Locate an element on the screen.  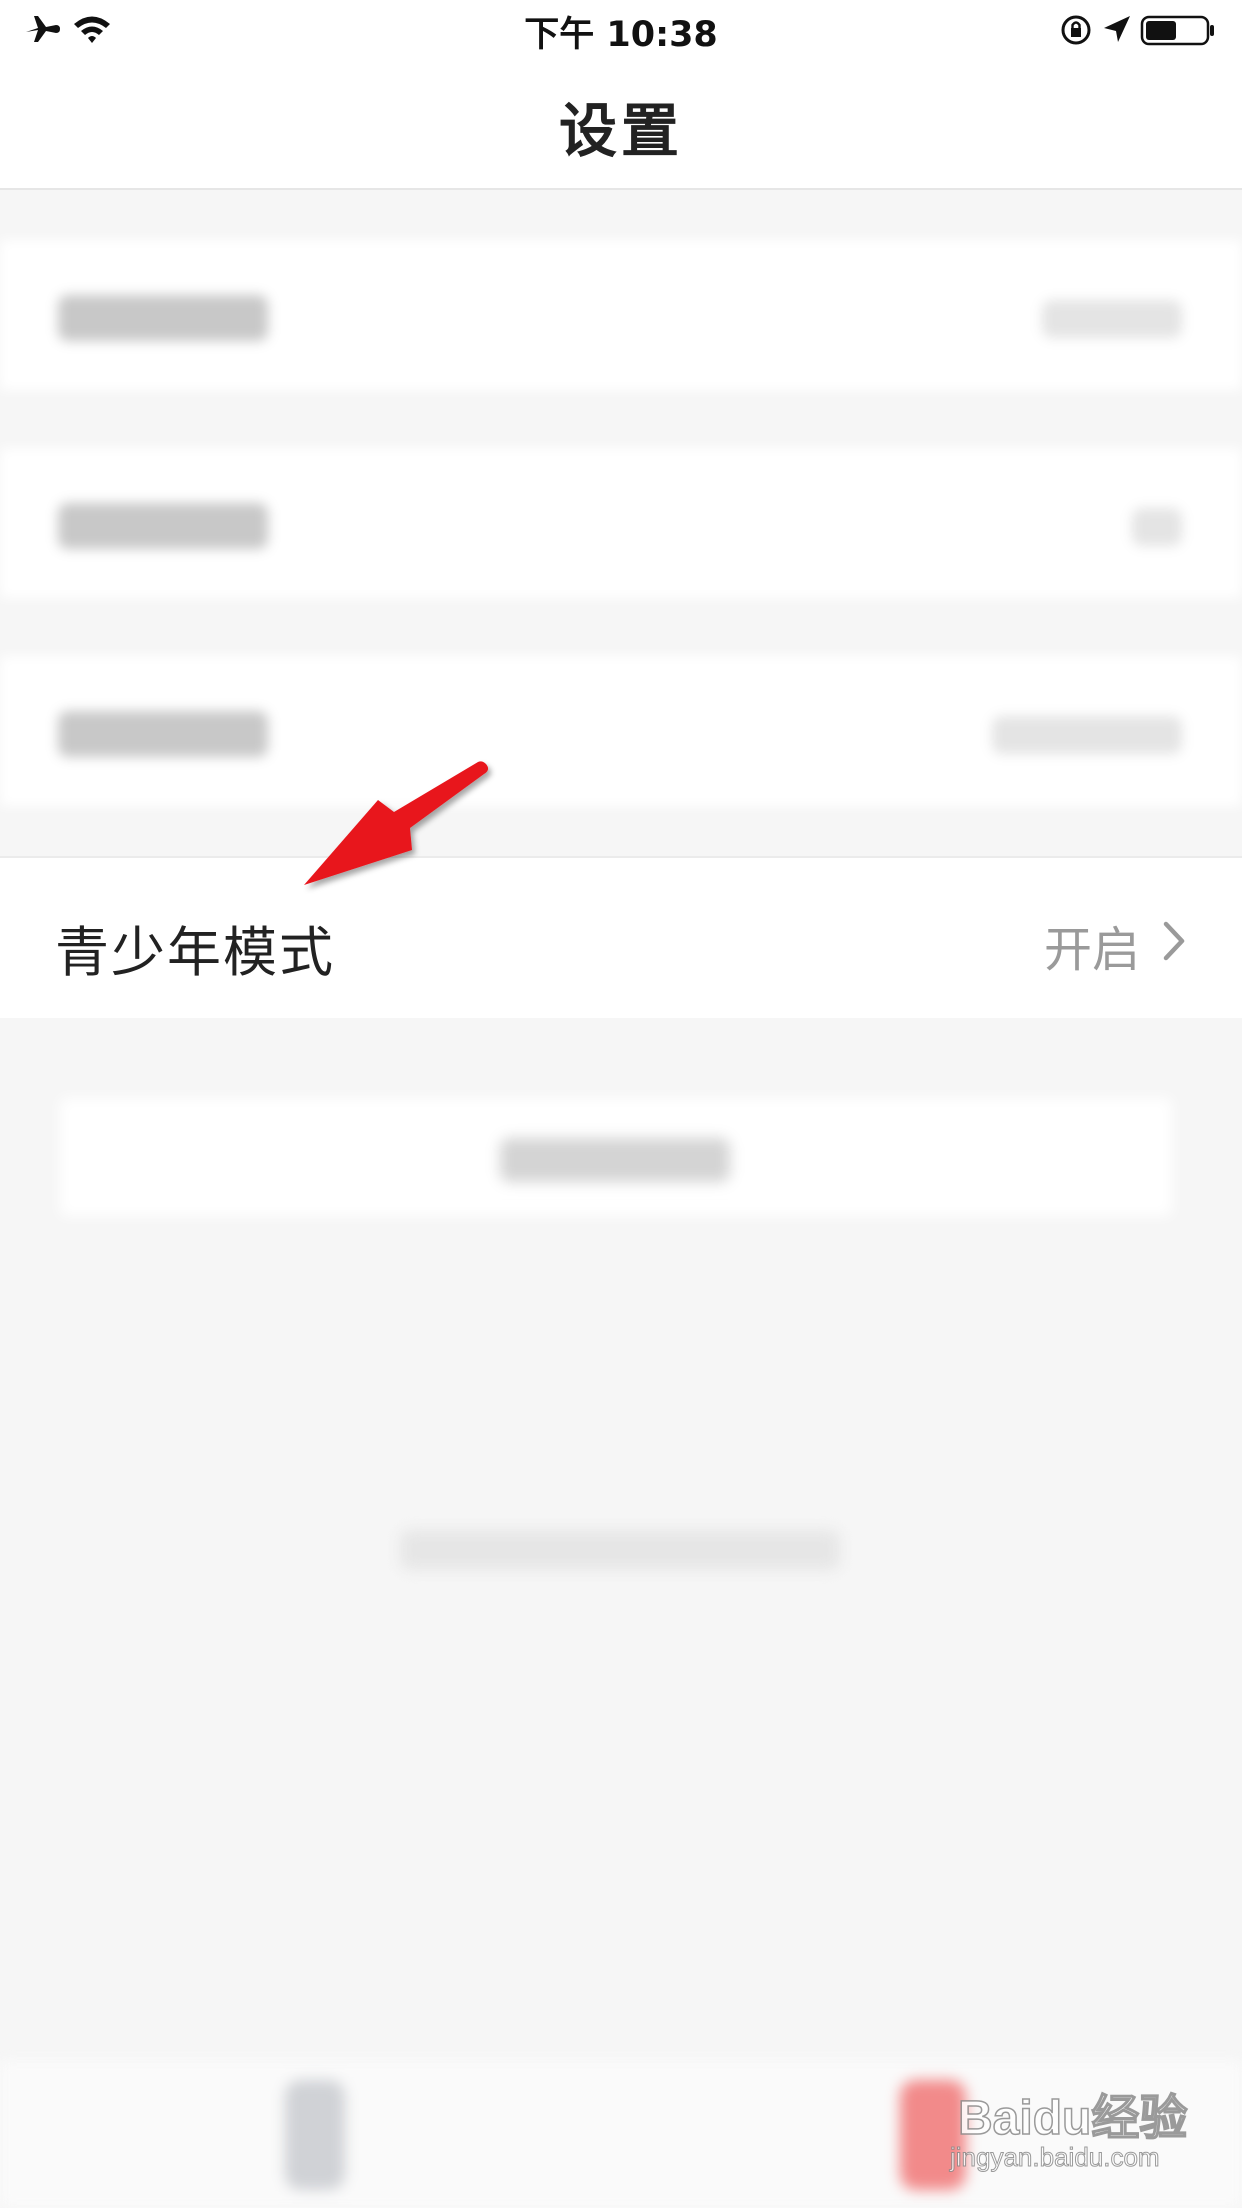
navigation-bar: 设置 is located at coordinates (621, 126).